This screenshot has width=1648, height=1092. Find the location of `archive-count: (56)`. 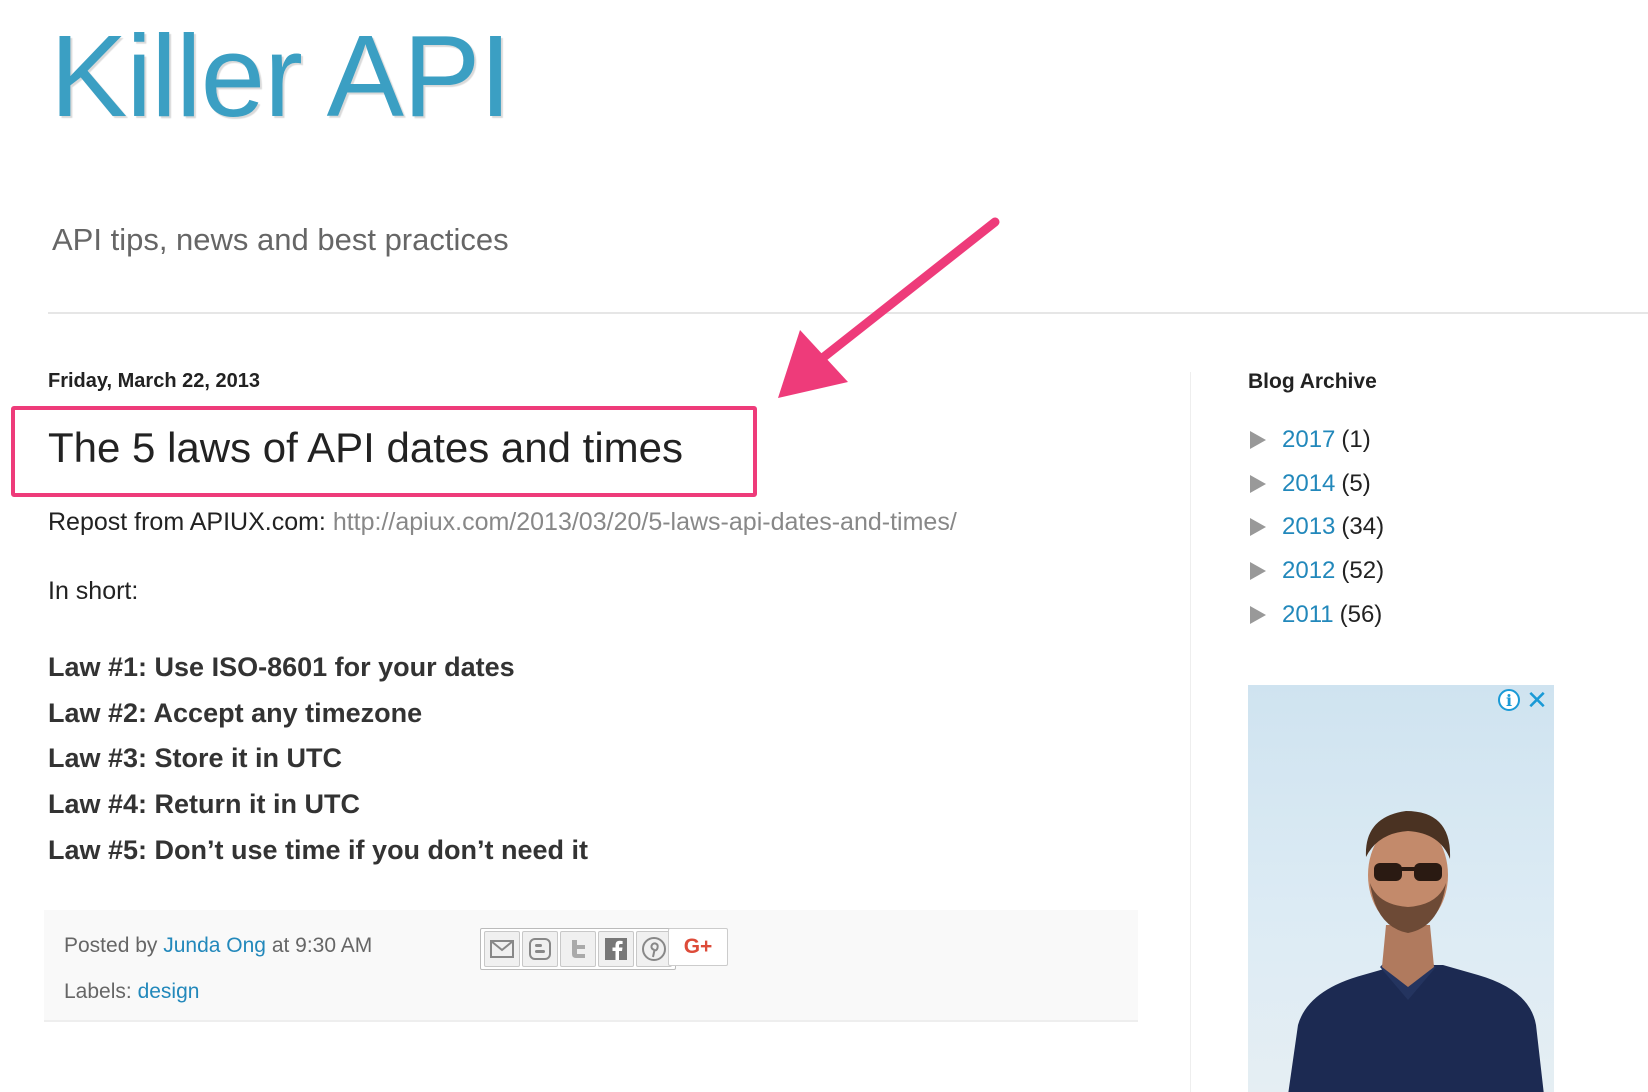

archive-count: (56) is located at coordinates (1361, 615).